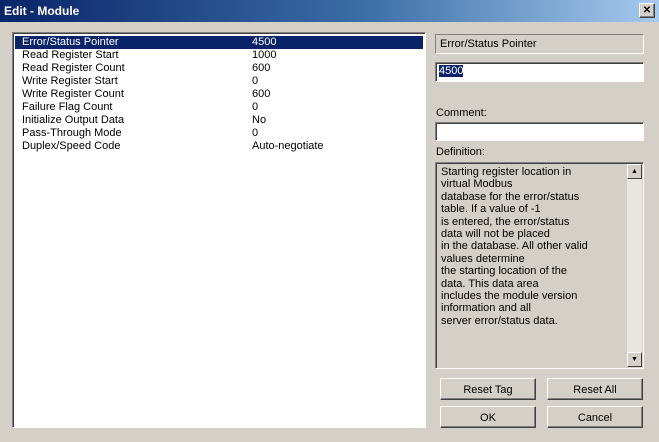  What do you see at coordinates (634, 359) in the screenshot?
I see `scroll-down-icon: ▼` at bounding box center [634, 359].